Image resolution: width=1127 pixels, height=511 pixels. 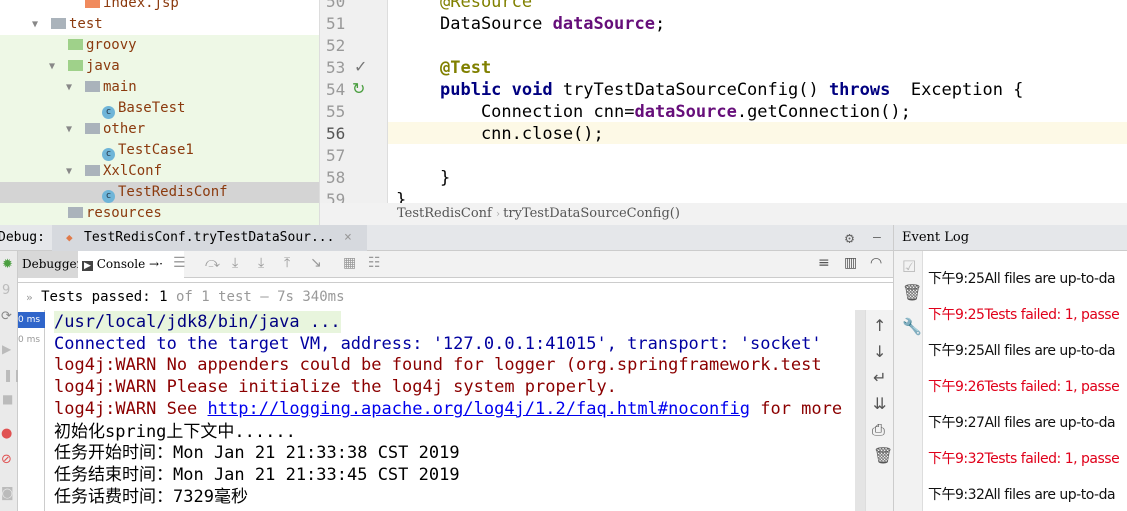 I want to click on test-row: 0 ms, so click(x=31, y=340).